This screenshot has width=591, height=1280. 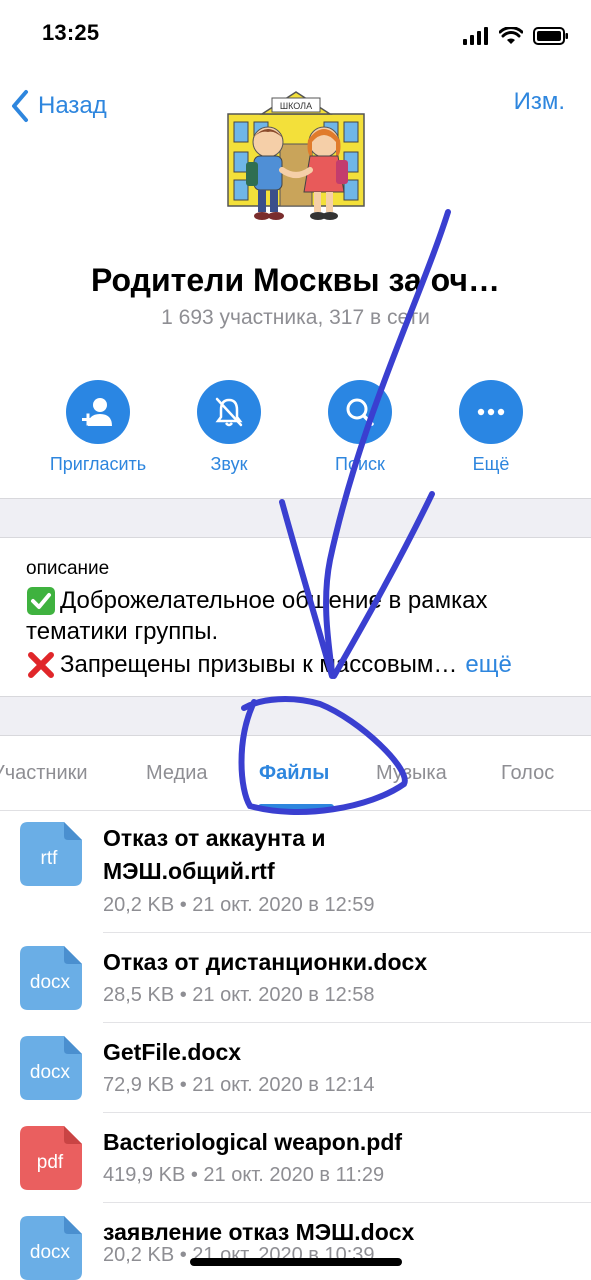 What do you see at coordinates (295, 317) in the screenshot?
I see `group-member-count: 1 693 участника, 317 в сети` at bounding box center [295, 317].